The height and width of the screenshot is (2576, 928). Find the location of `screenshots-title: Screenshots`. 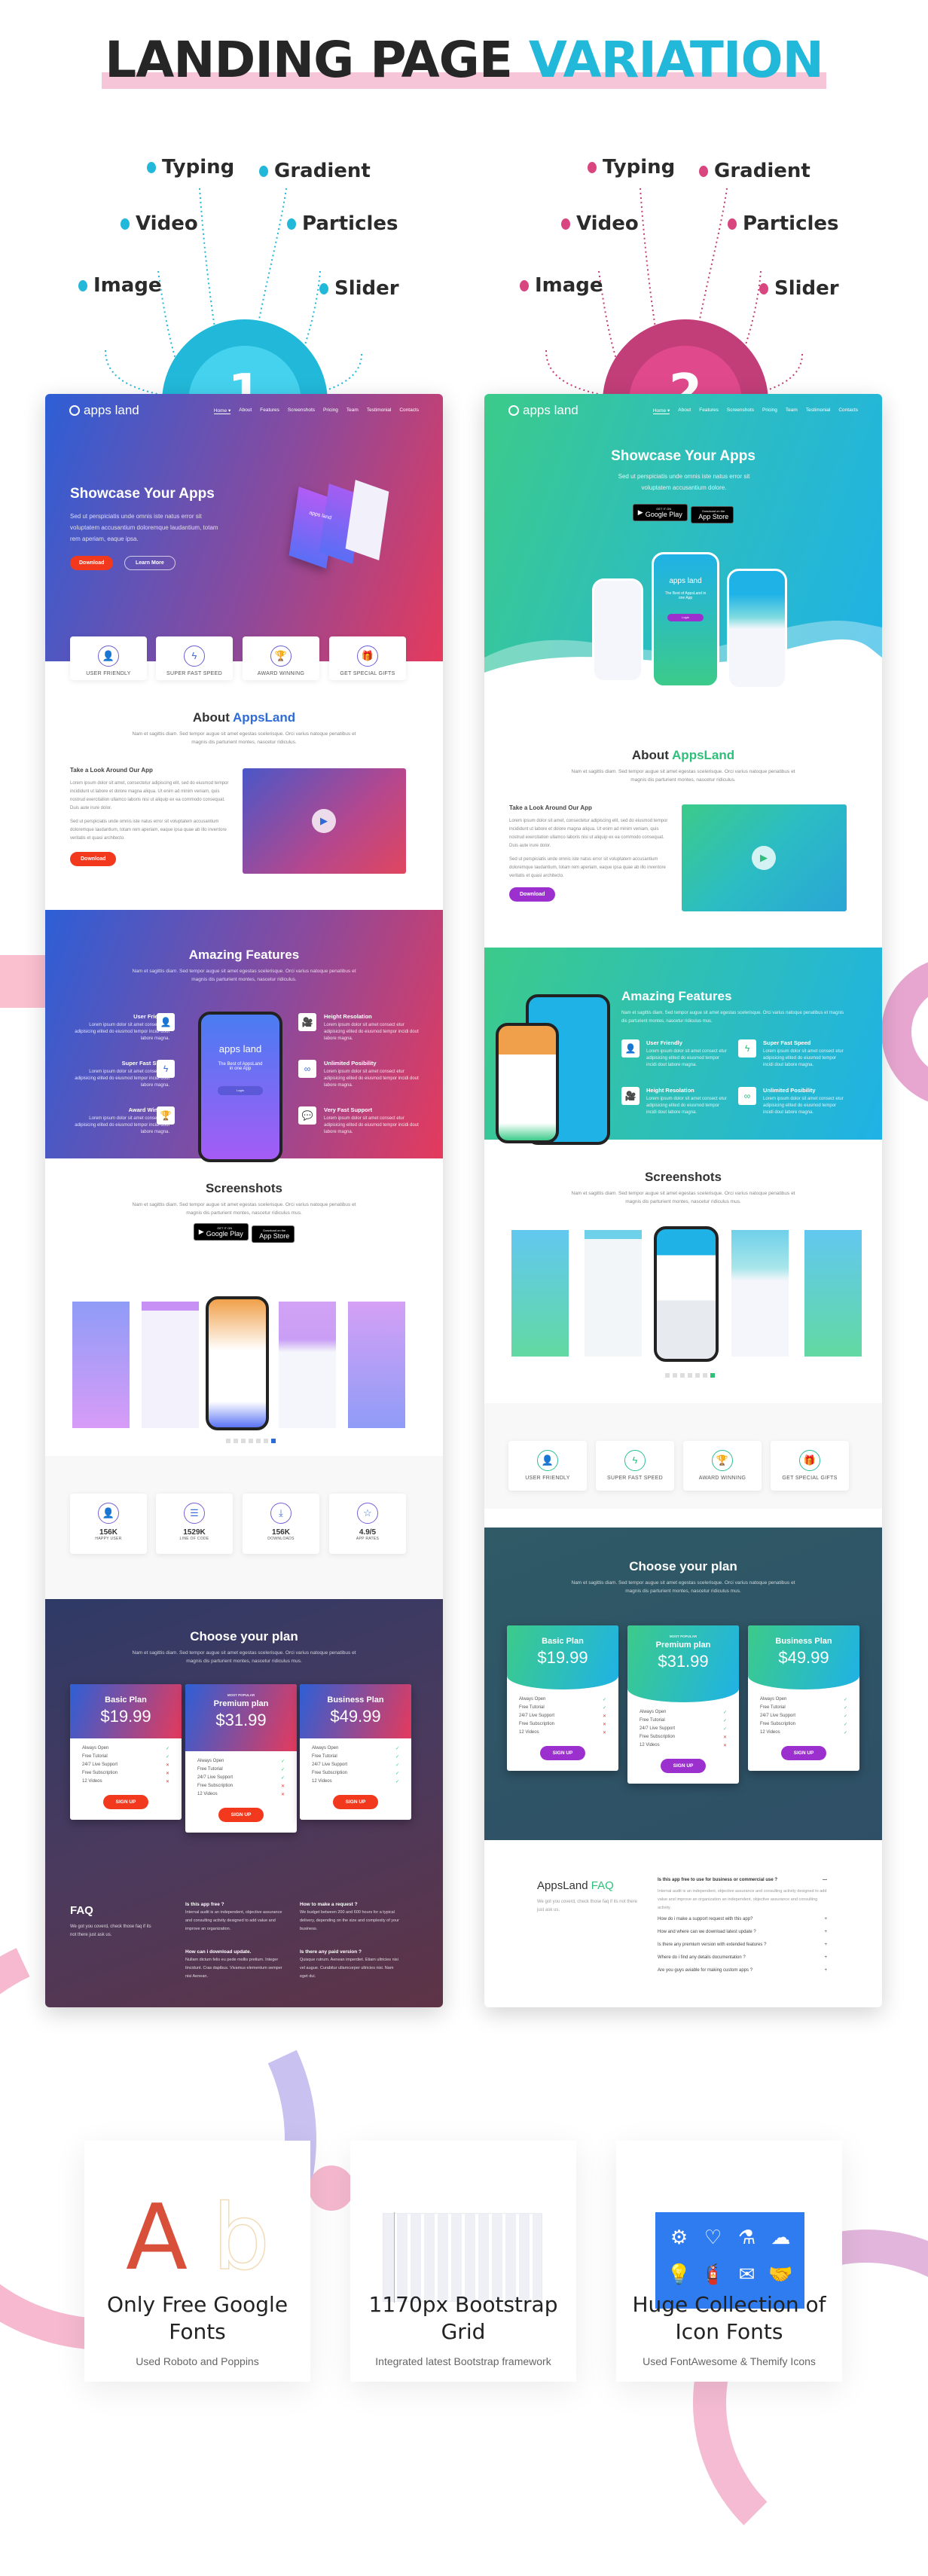

screenshots-title: Screenshots is located at coordinates (244, 1188).